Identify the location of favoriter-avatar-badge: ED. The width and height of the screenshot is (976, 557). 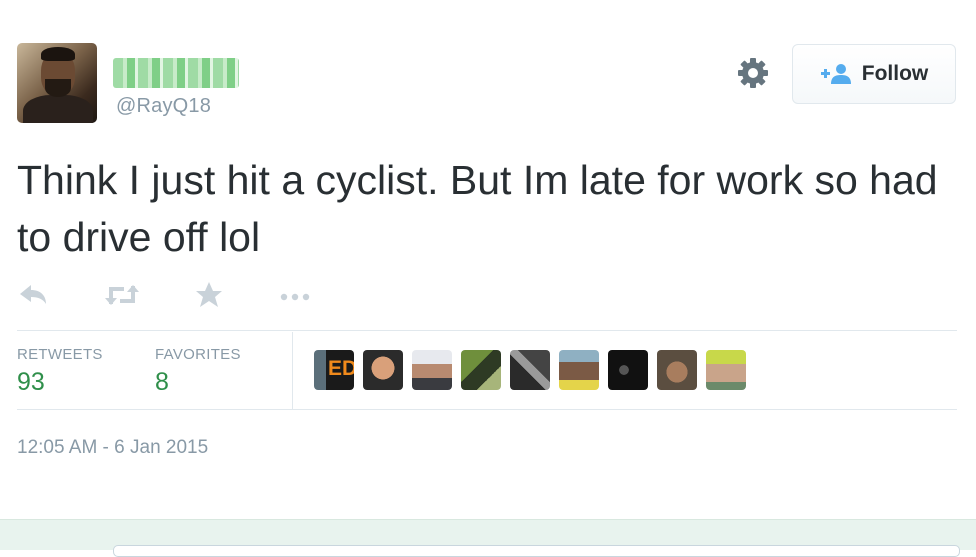
(341, 368).